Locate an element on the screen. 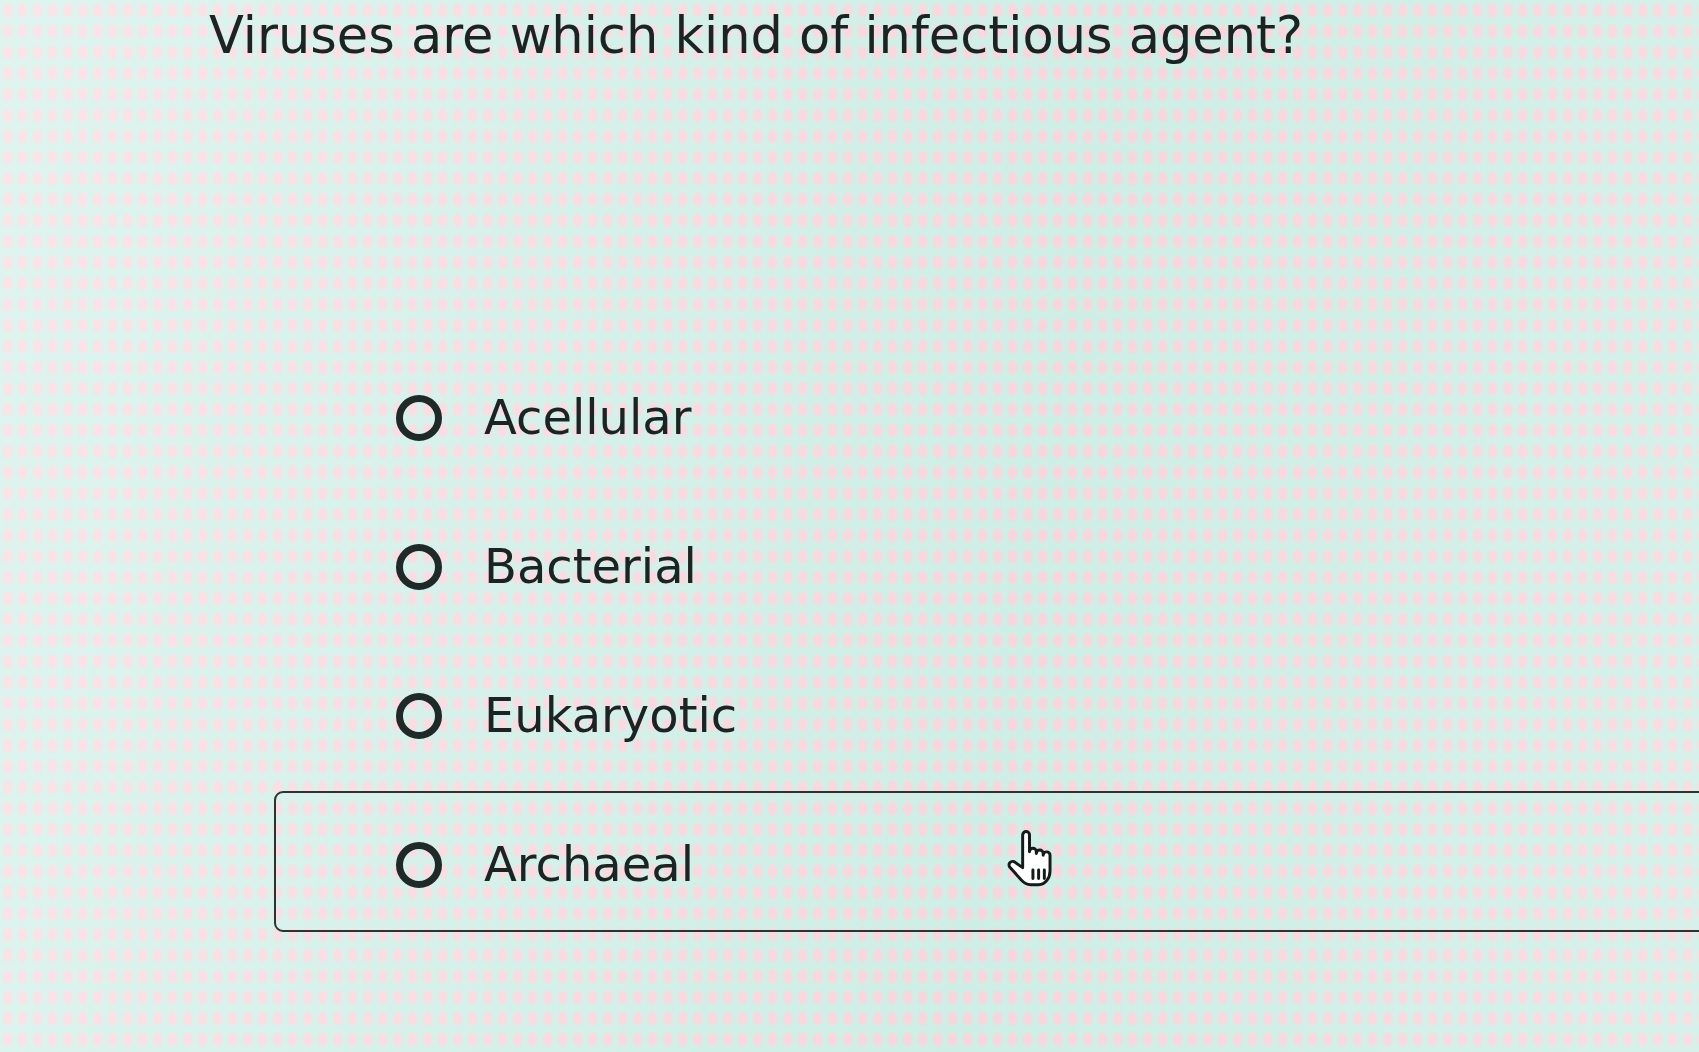 The height and width of the screenshot is (1052, 1699). answer-option: Archaeal is located at coordinates (545, 864).